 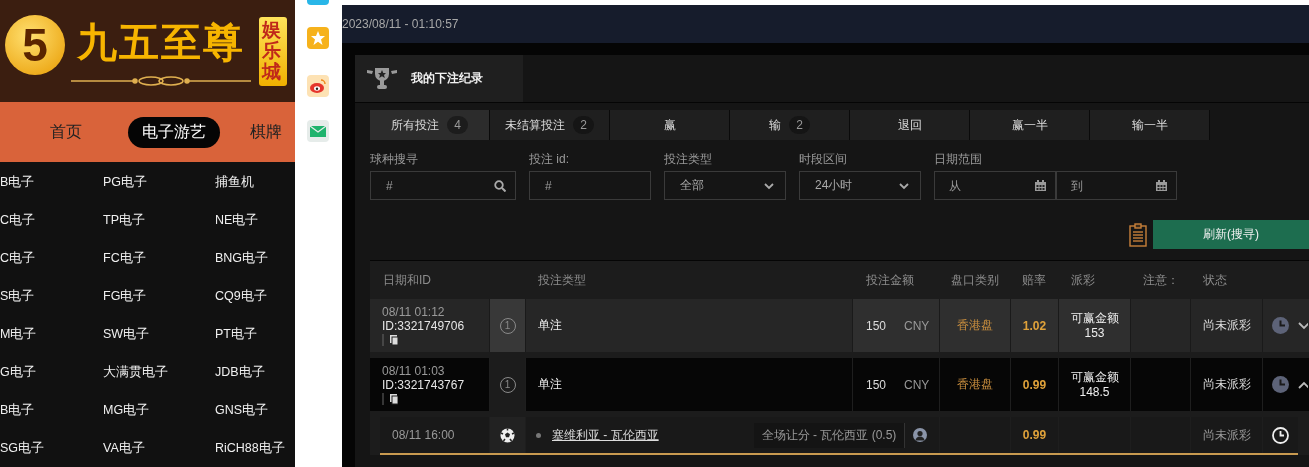 I want to click on field-label: 时段区间, so click(x=823, y=159).